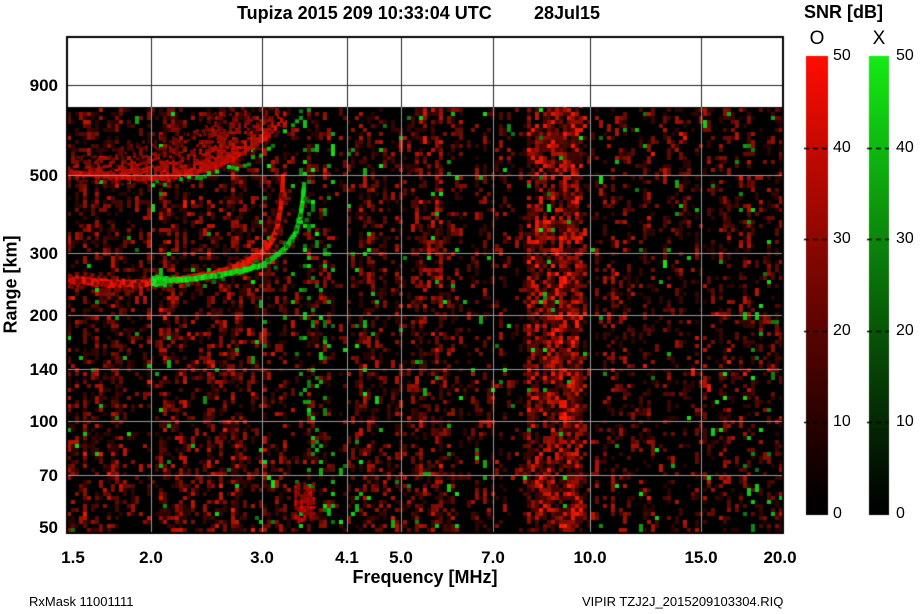  I want to click on colorbar-x-tick-50: 50, so click(905, 55).